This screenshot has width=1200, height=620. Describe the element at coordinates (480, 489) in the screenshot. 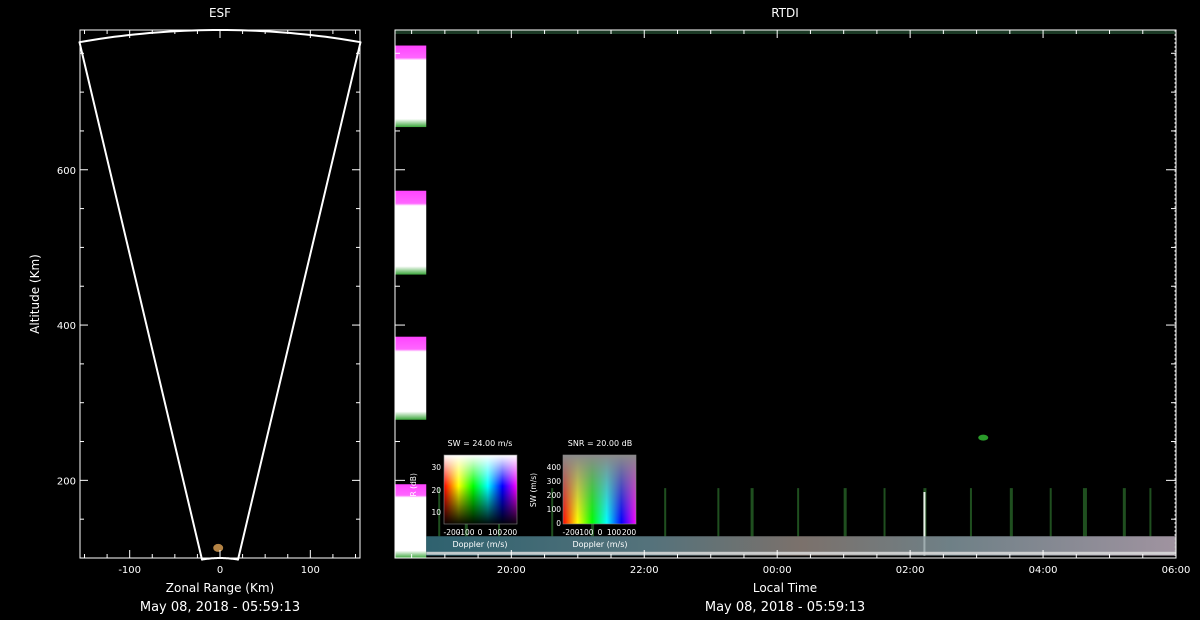

I see `sw-legend-dark` at that location.